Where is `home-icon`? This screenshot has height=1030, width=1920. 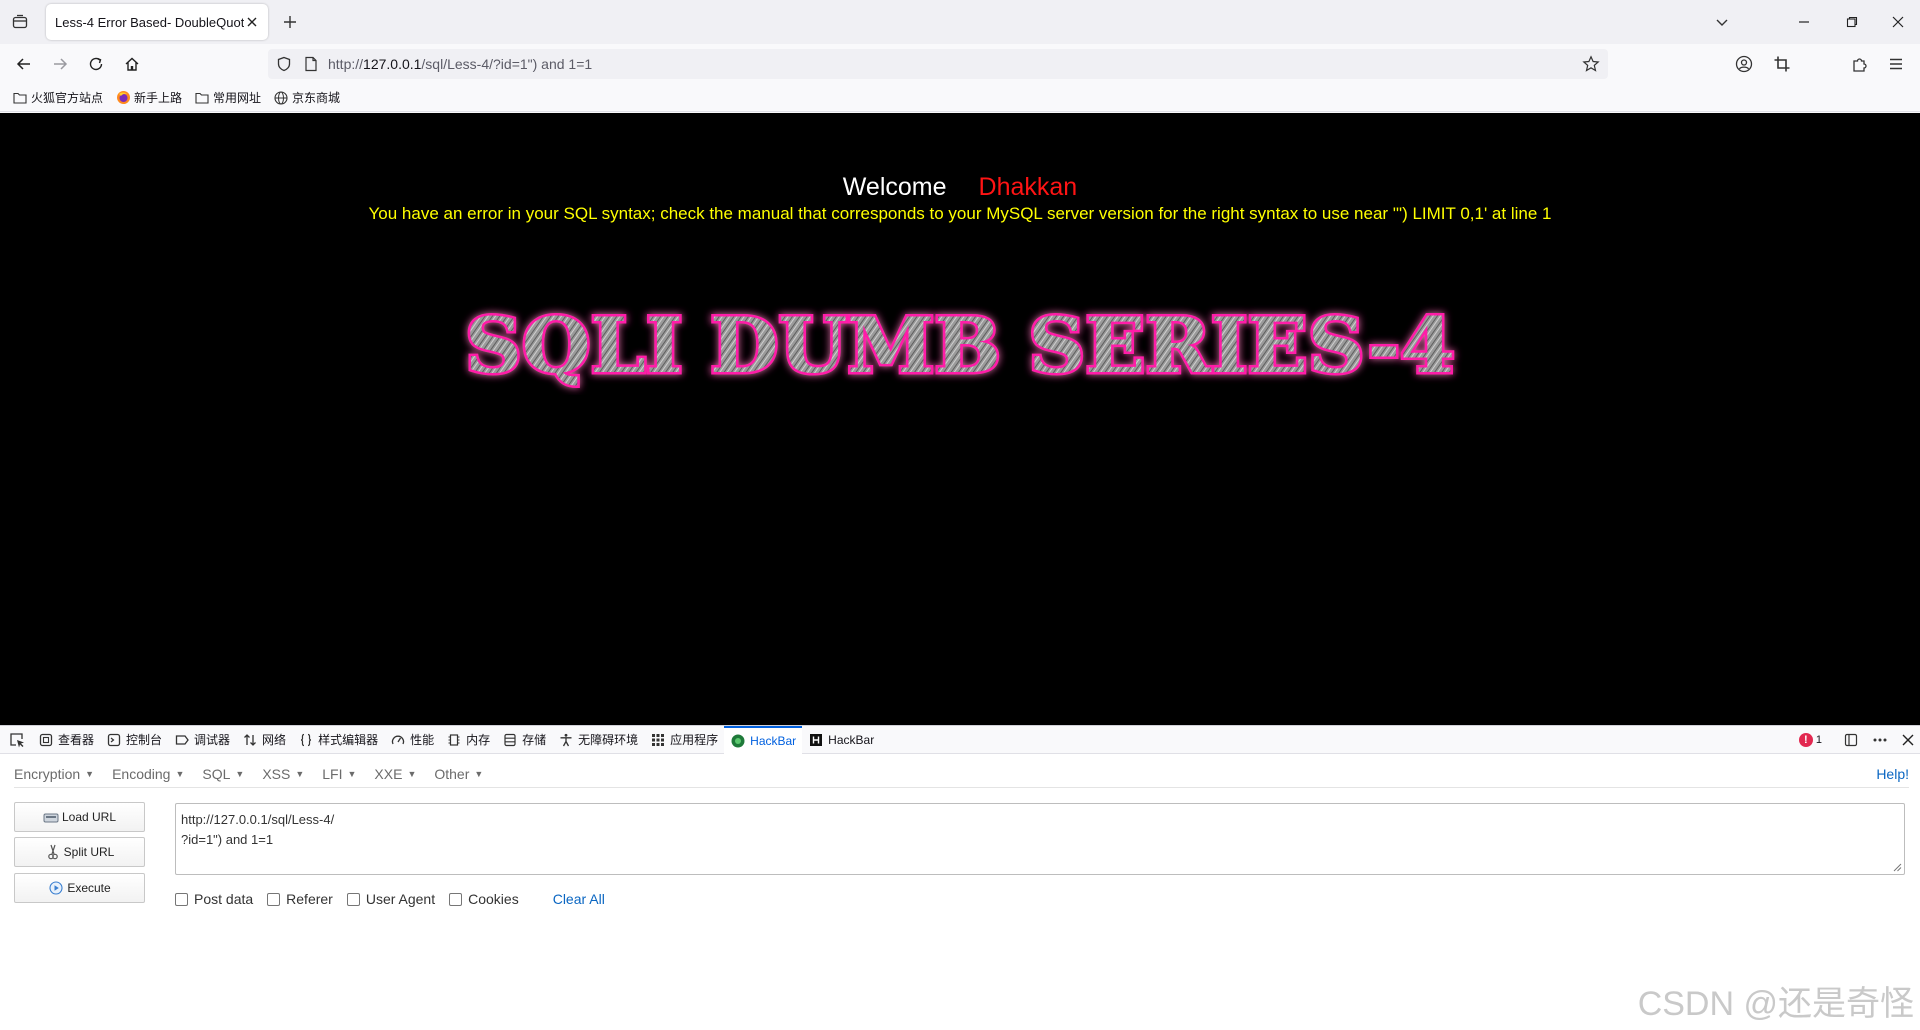
home-icon is located at coordinates (132, 64).